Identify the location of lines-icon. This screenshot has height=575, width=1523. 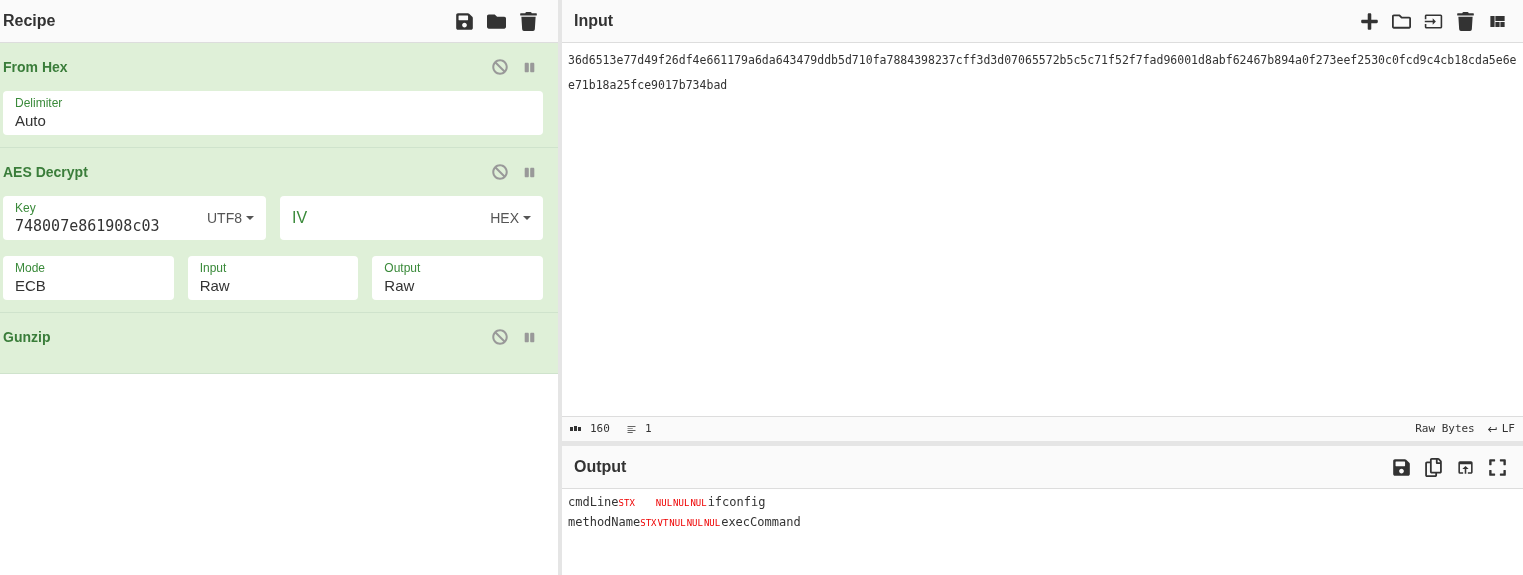
(631, 429).